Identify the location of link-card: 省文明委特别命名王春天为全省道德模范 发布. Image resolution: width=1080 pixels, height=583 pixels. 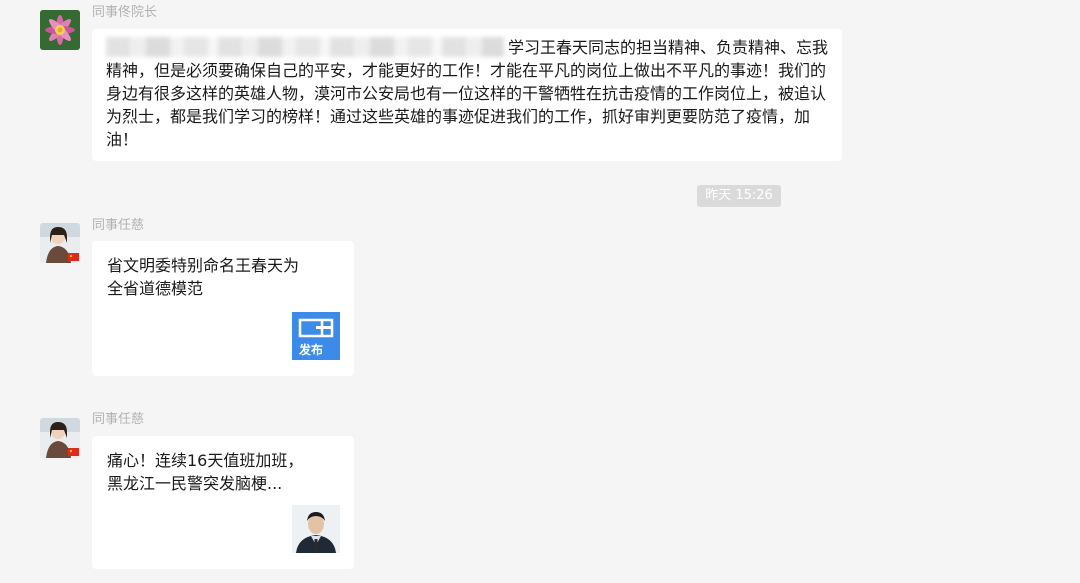
(223, 308).